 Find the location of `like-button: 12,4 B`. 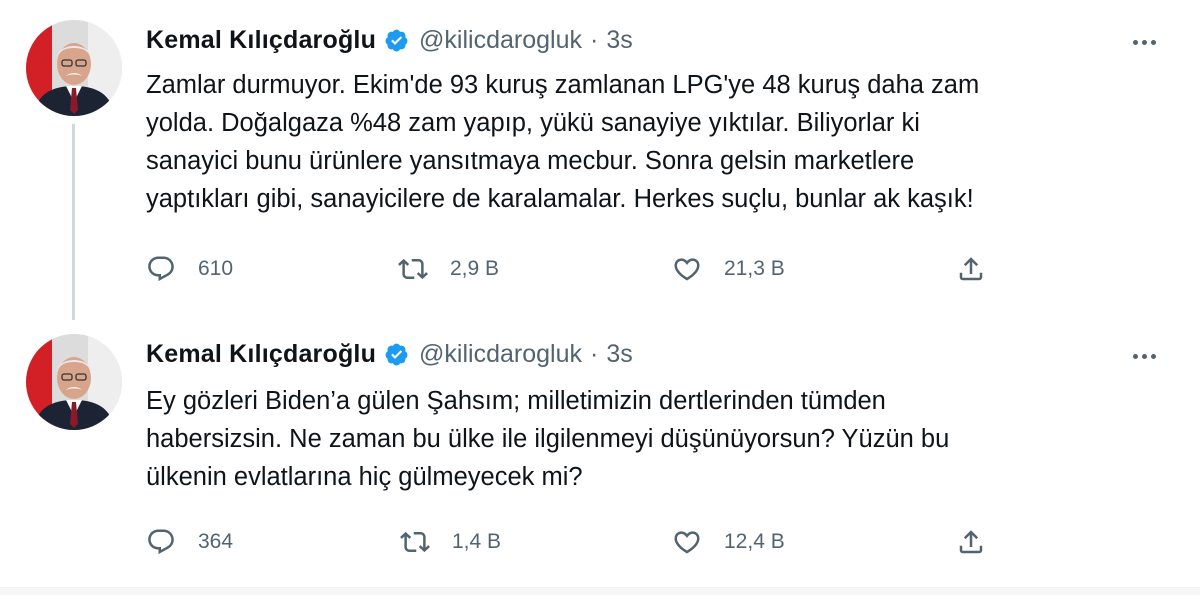

like-button: 12,4 B is located at coordinates (728, 542).